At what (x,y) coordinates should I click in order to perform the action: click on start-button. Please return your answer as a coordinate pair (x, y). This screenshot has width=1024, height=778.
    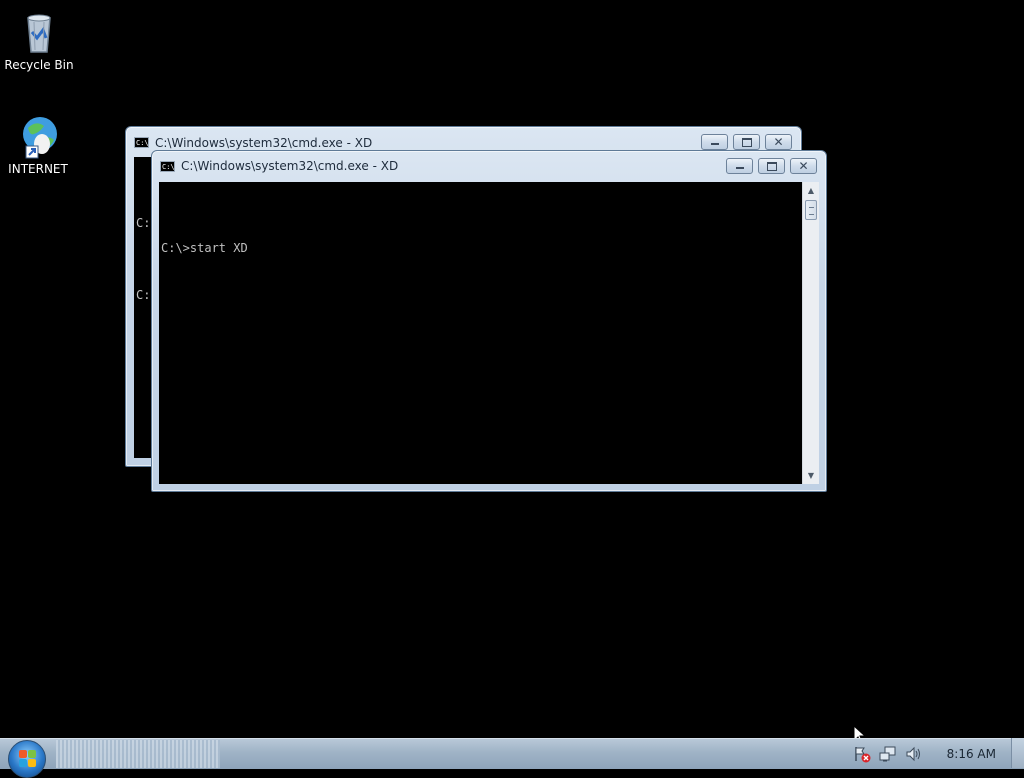
    Looking at the image, I should click on (27, 759).